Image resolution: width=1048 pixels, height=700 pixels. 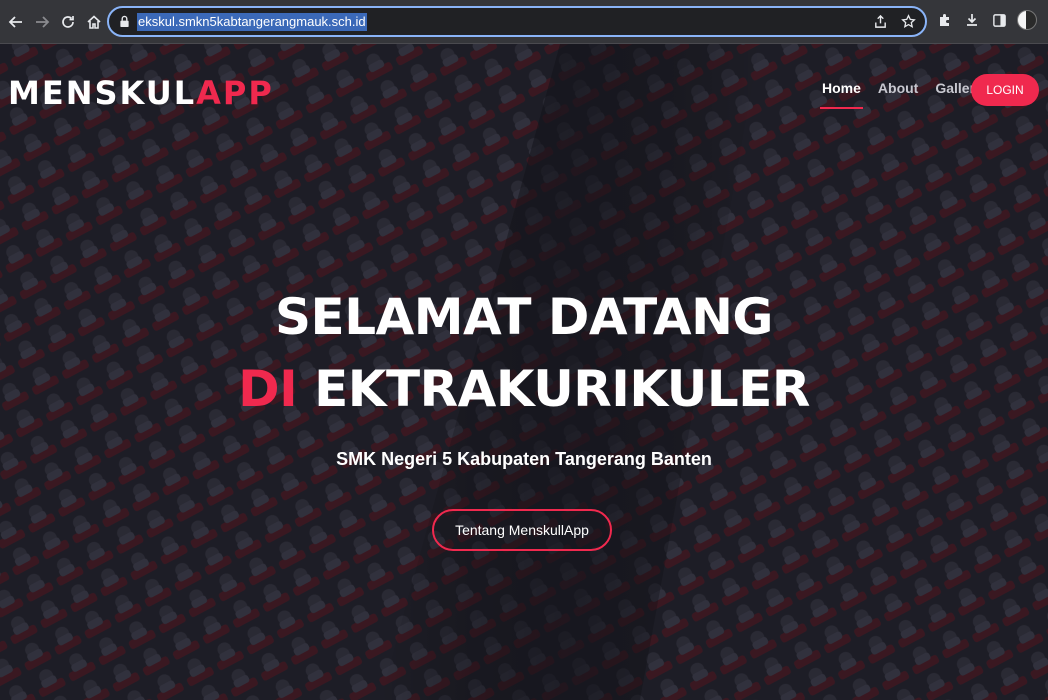 I want to click on share-icon, so click(x=881, y=22).